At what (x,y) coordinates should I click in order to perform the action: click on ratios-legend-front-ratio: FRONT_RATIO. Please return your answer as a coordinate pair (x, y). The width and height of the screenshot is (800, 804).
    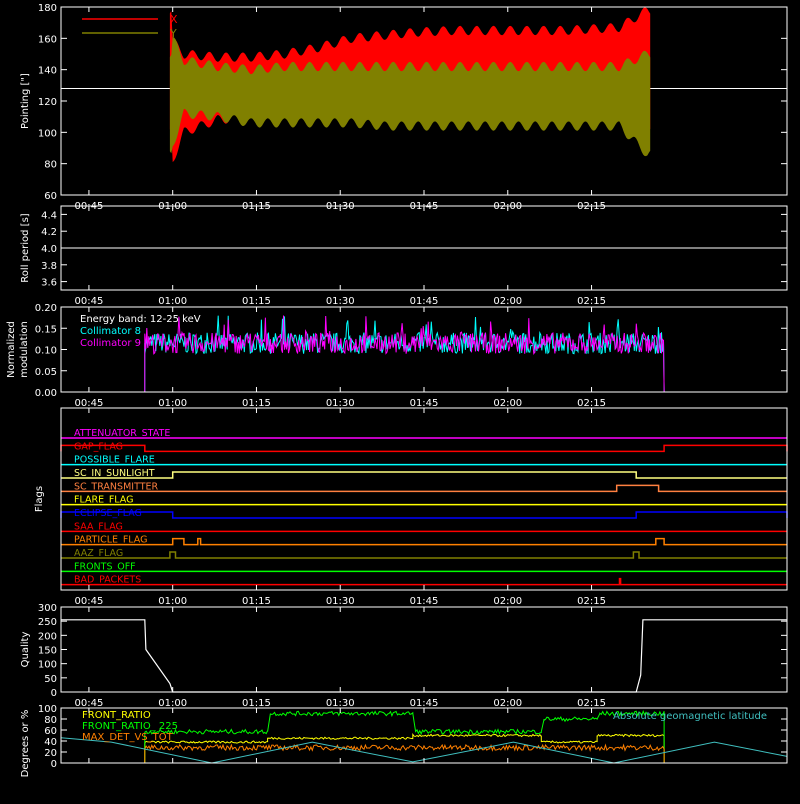
    Looking at the image, I should click on (116, 715).